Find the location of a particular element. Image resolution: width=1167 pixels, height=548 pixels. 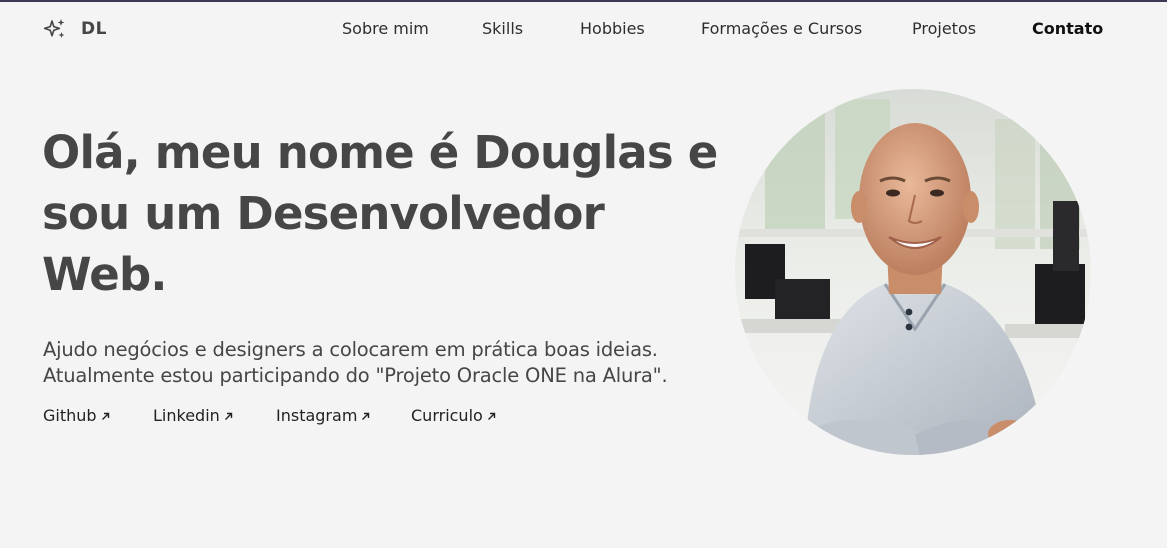

nav-formacoes-cursos: Formações e Cursos is located at coordinates (781, 28).